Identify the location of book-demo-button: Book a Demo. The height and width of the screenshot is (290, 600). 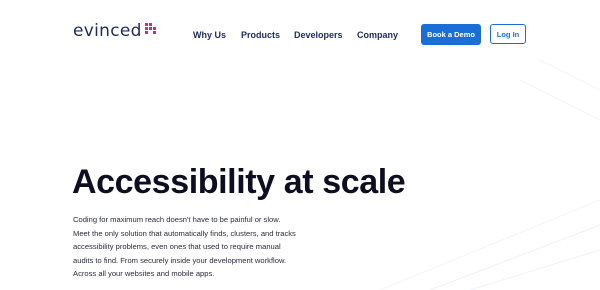
(451, 34).